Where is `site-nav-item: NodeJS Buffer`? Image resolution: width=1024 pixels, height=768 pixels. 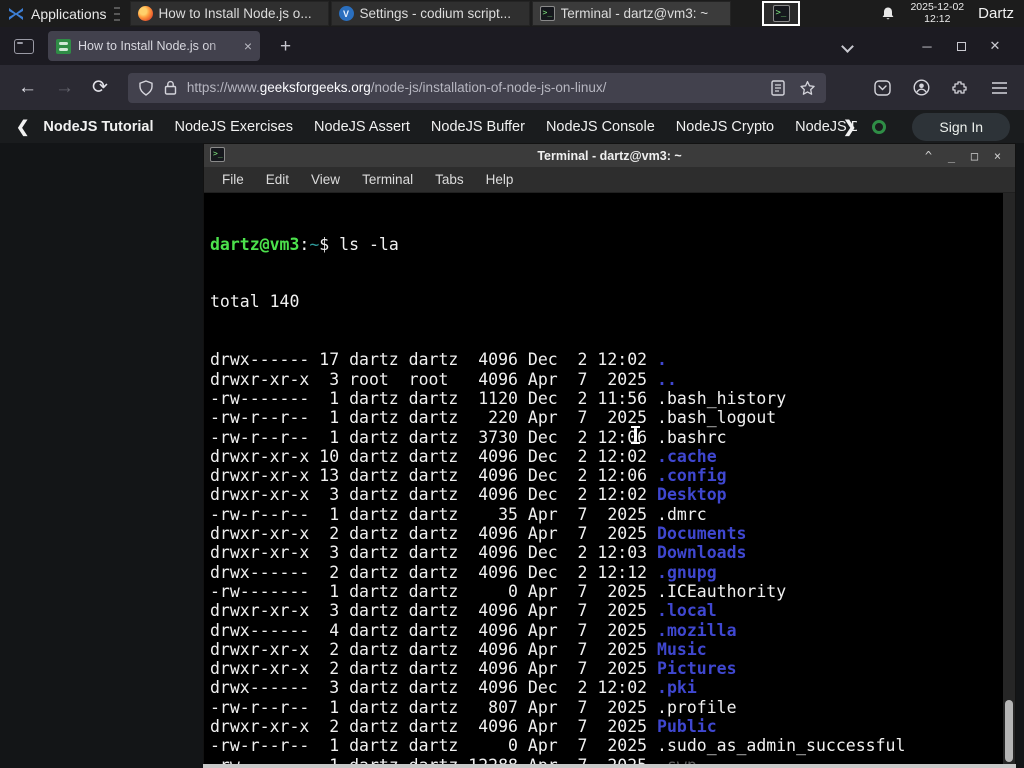
site-nav-item: NodeJS Buffer is located at coordinates (478, 127).